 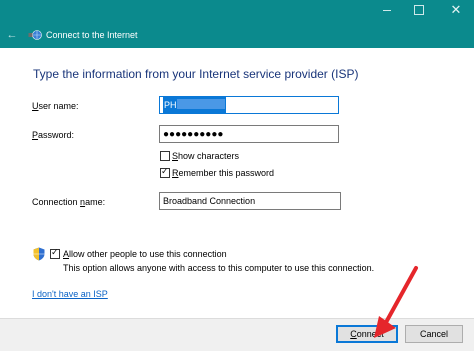 What do you see at coordinates (193, 134) in the screenshot?
I see `password-value: ●●●●●●●●●●` at bounding box center [193, 134].